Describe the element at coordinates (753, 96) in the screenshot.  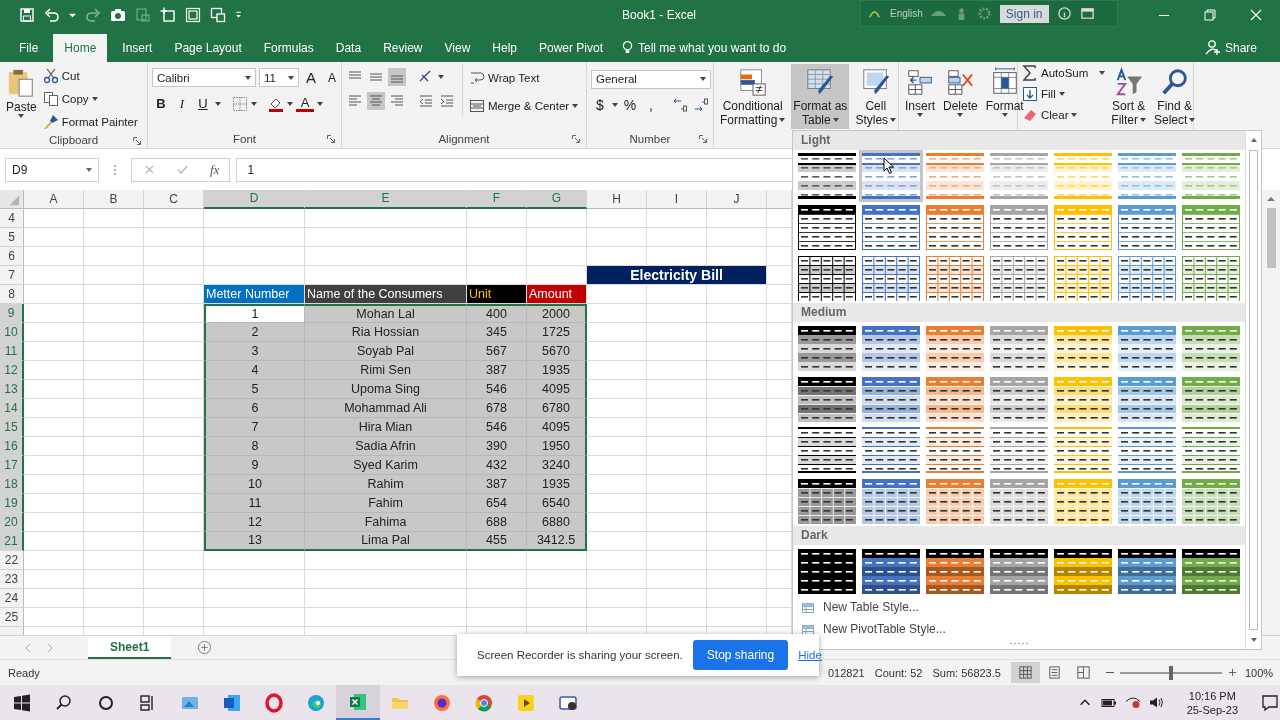
I see `styles-button: Conditional Formatting` at that location.